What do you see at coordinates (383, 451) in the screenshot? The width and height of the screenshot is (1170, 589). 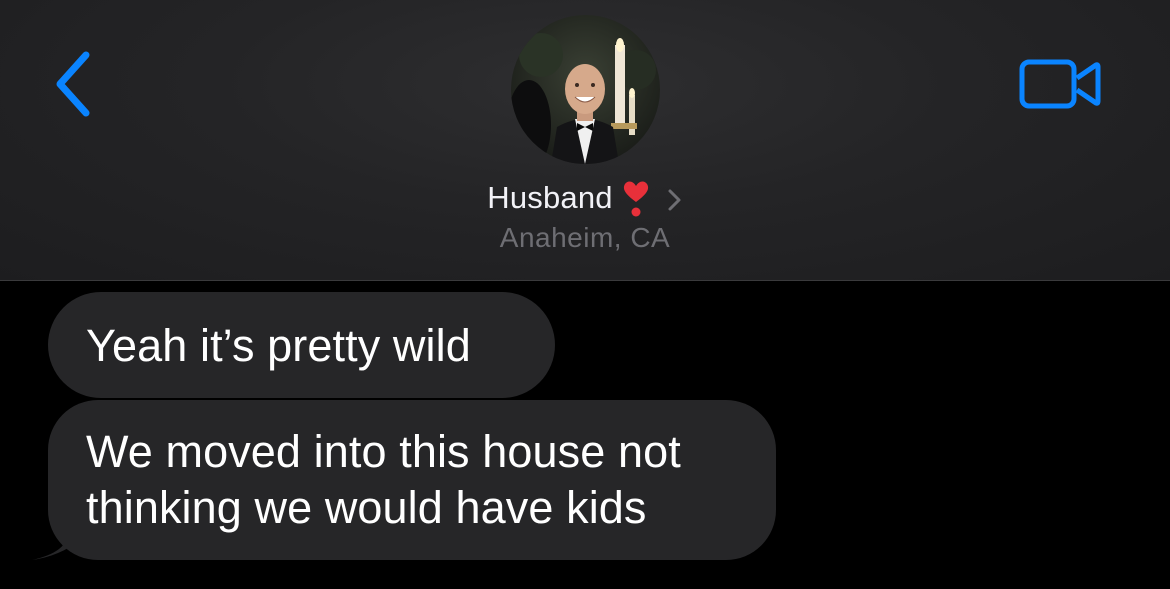 I see `message-text-line: We moved into this house not` at bounding box center [383, 451].